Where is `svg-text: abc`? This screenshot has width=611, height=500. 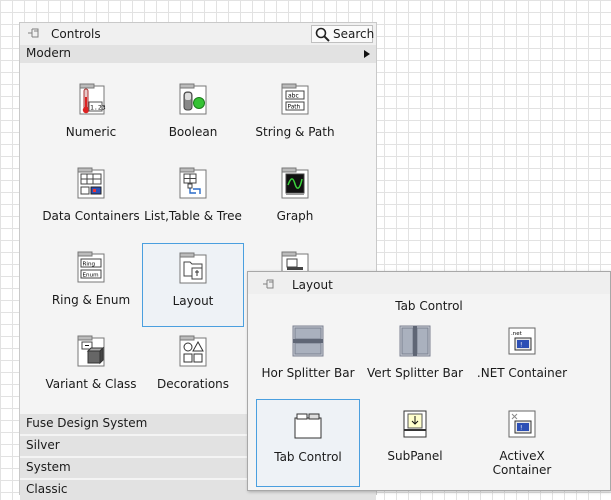
svg-text: abc is located at coordinates (293, 96).